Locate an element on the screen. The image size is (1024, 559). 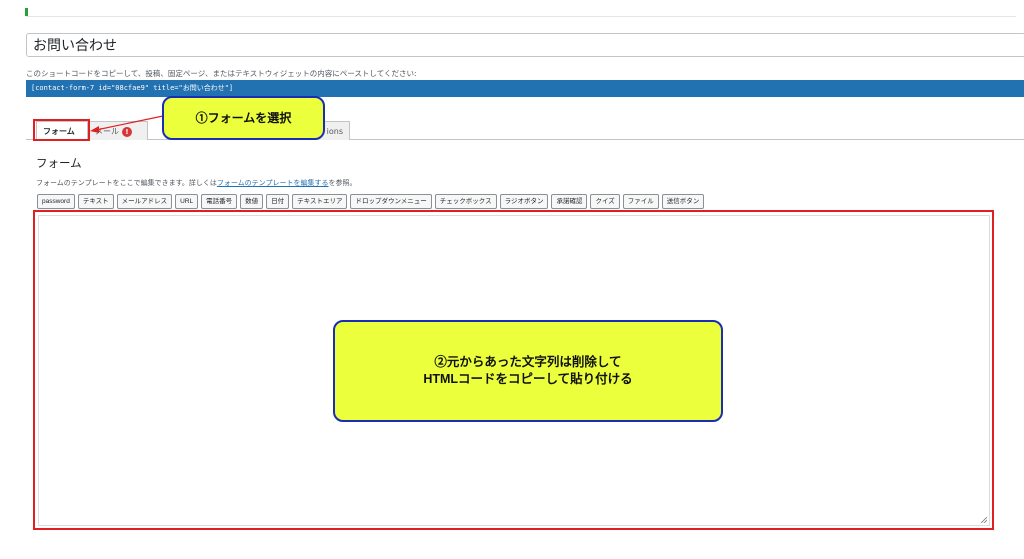
callout-arrow is located at coordinates (127, 124).